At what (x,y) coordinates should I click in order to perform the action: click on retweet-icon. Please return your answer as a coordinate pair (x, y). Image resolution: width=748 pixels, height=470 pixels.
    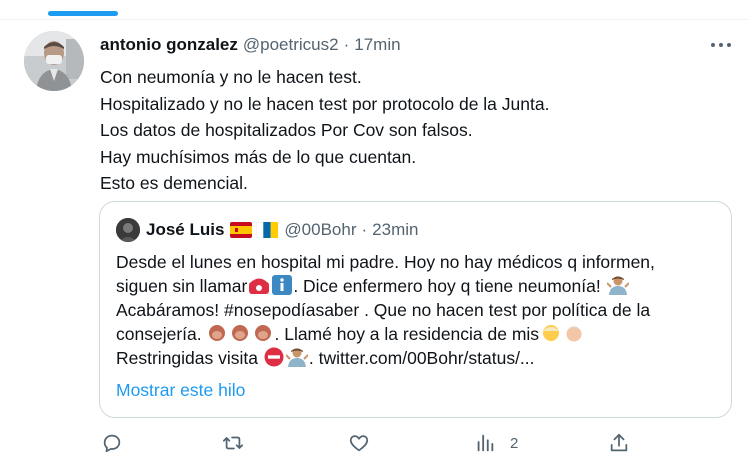
    Looking at the image, I should click on (233, 443).